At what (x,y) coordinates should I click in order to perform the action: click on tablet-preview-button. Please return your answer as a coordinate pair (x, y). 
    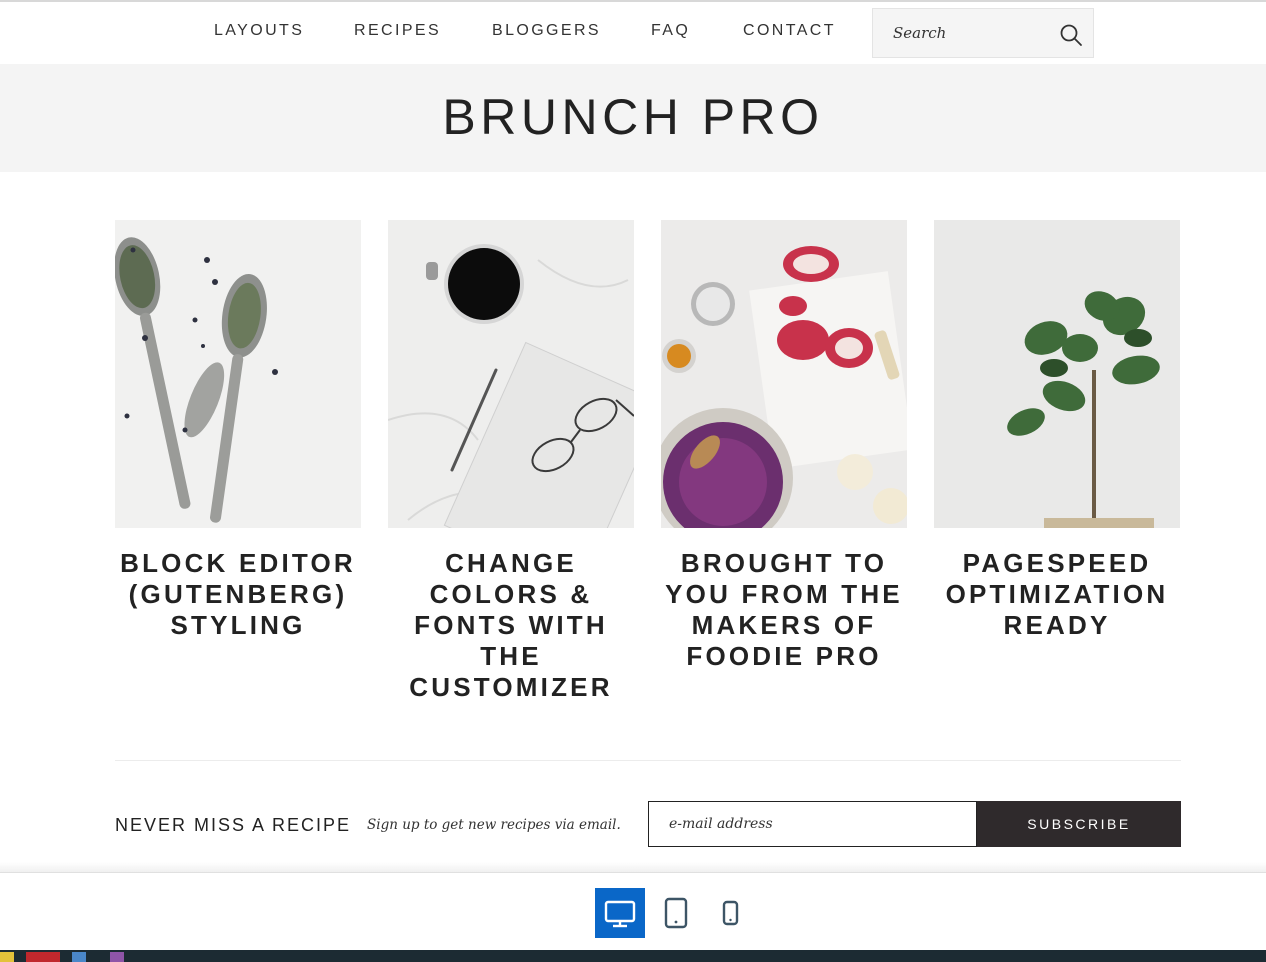
    Looking at the image, I should click on (676, 913).